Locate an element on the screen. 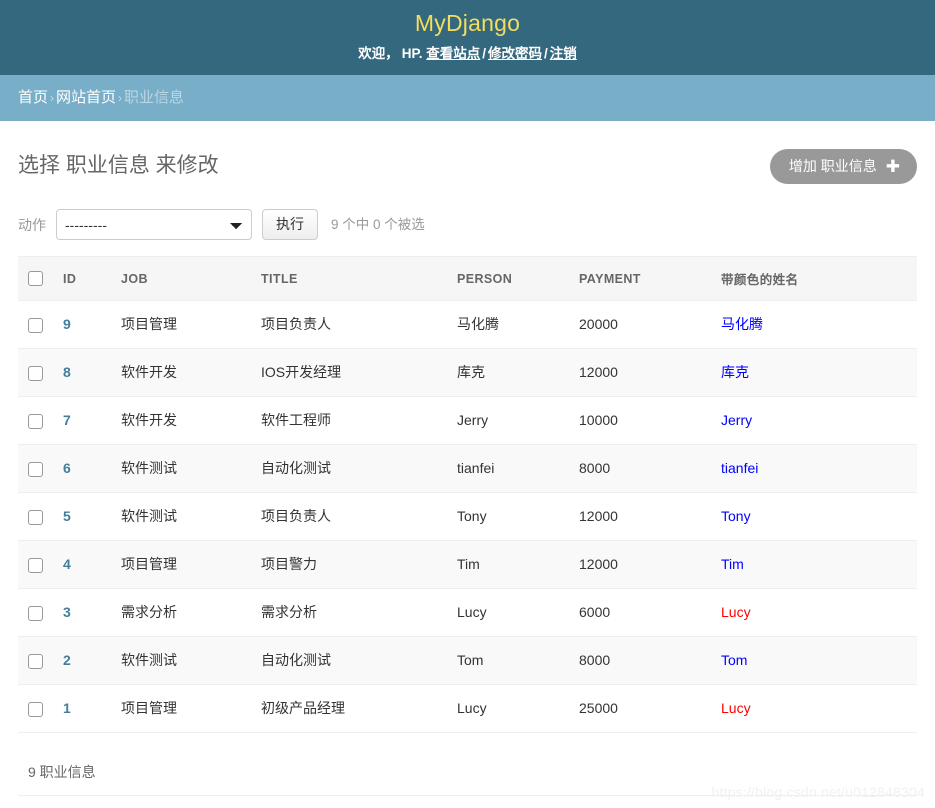  row-edit-link: 4 is located at coordinates (67, 564).